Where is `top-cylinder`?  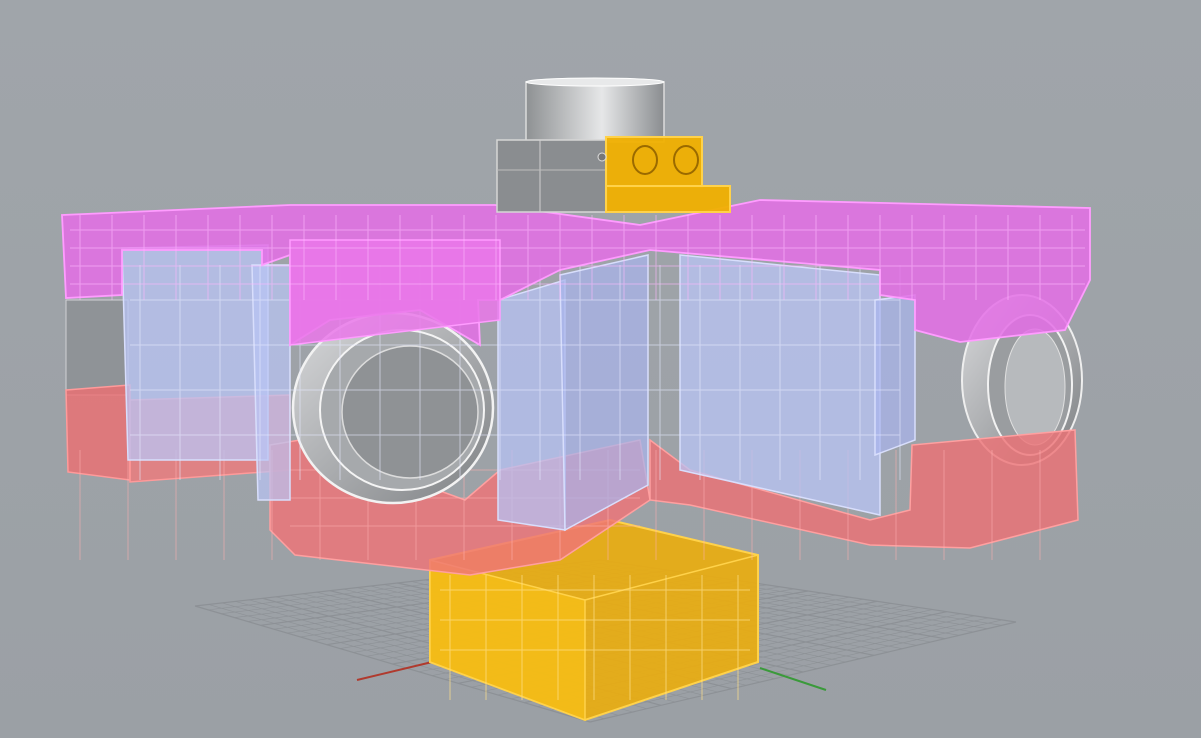 top-cylinder is located at coordinates (595, 110).